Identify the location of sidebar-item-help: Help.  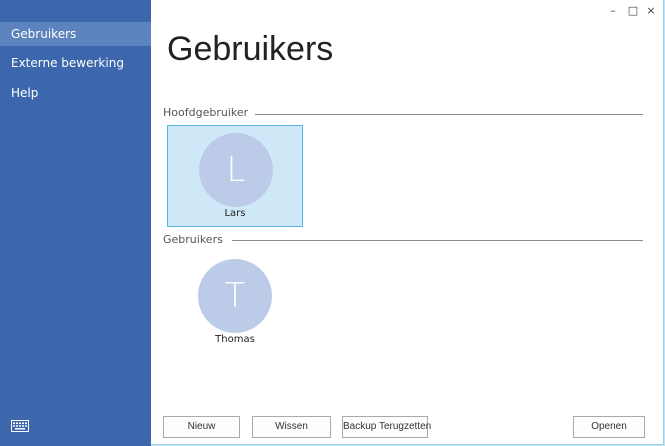
(75, 93).